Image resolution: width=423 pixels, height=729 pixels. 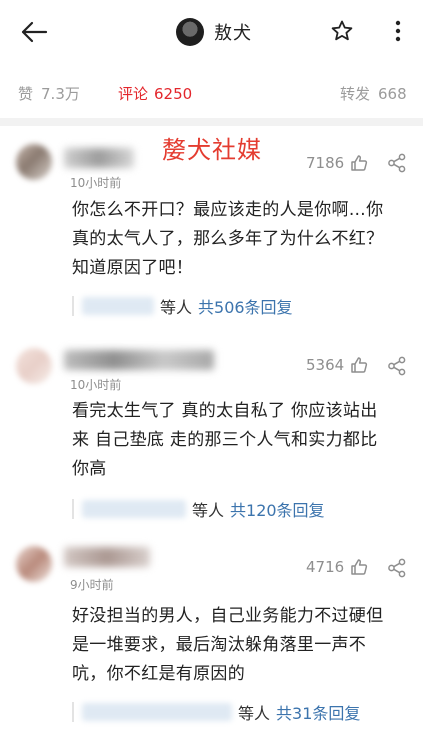 I want to click on comment-line: 真的太气人了，那么多年了为什么不红？, so click(x=228, y=239).